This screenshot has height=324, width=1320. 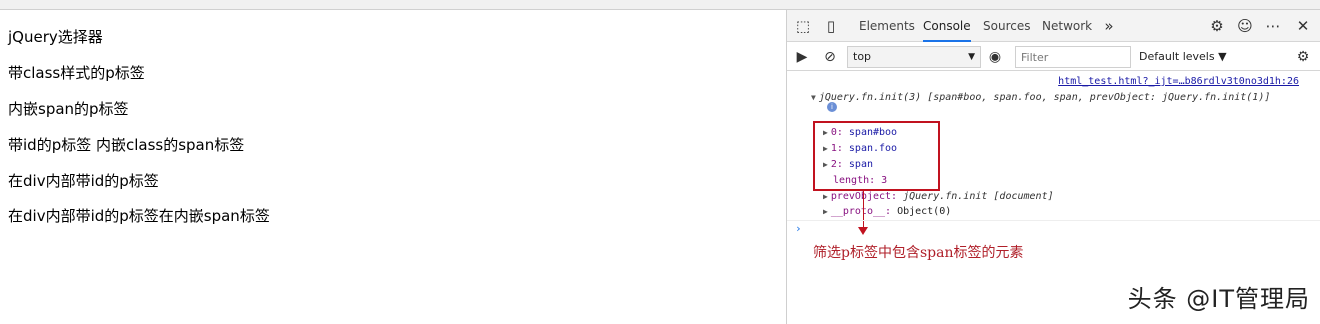 I want to click on console-divider, so click(x=1053, y=220).